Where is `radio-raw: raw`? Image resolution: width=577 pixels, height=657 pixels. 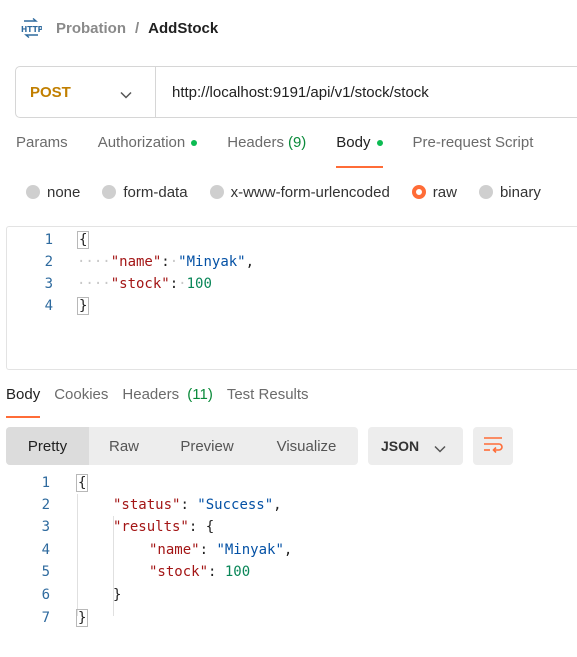
radio-raw: raw is located at coordinates (434, 192).